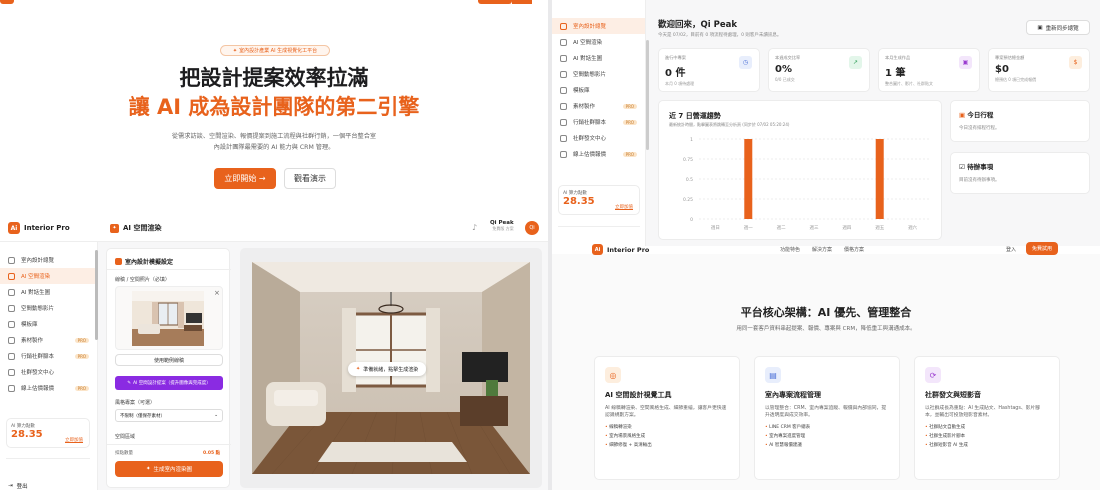 The width and height of the screenshot is (1100, 490). I want to click on render-credits-card: AI 算力點數 28.35 立即加值, so click(48, 433).